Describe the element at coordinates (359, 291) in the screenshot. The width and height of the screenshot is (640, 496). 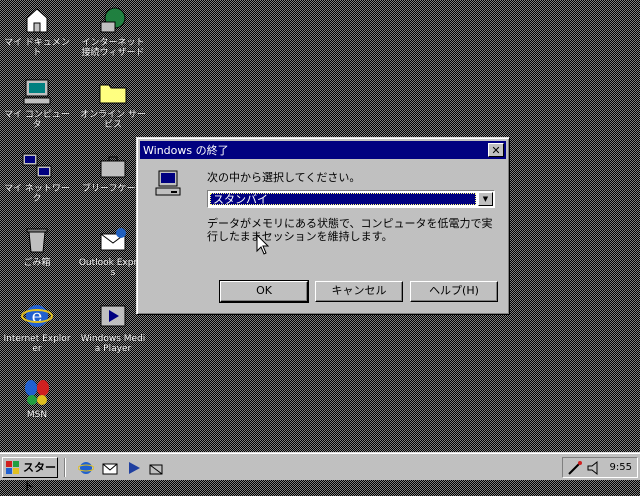
I see `cancel-button: キャンセル` at that location.